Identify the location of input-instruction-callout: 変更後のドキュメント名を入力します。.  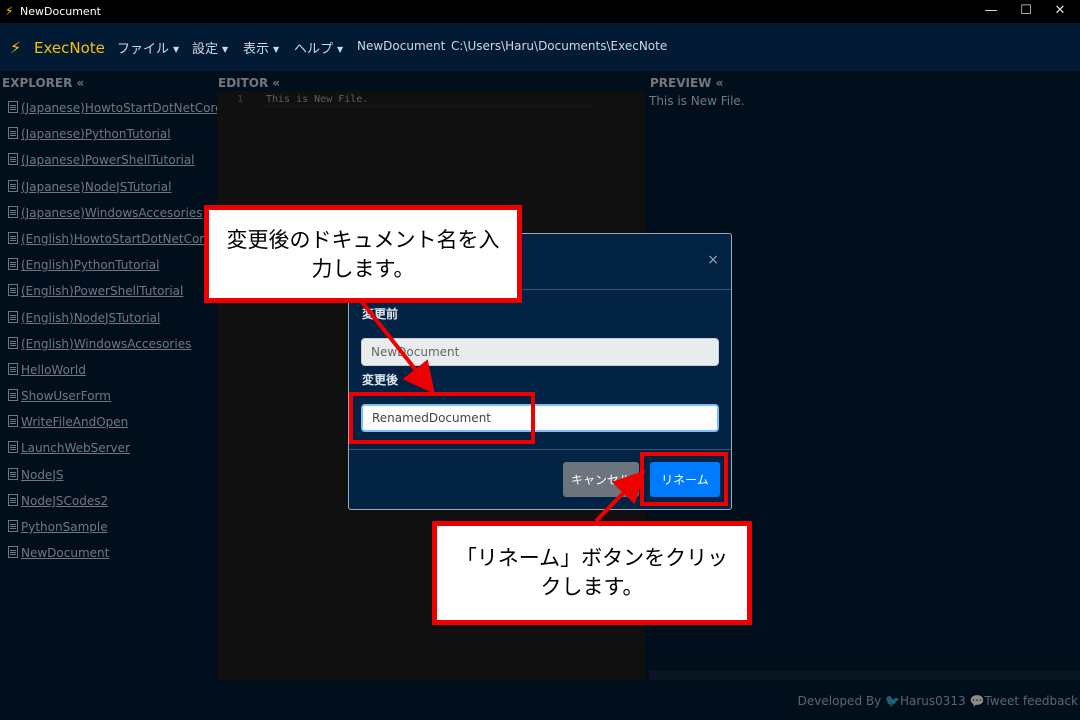
(363, 254).